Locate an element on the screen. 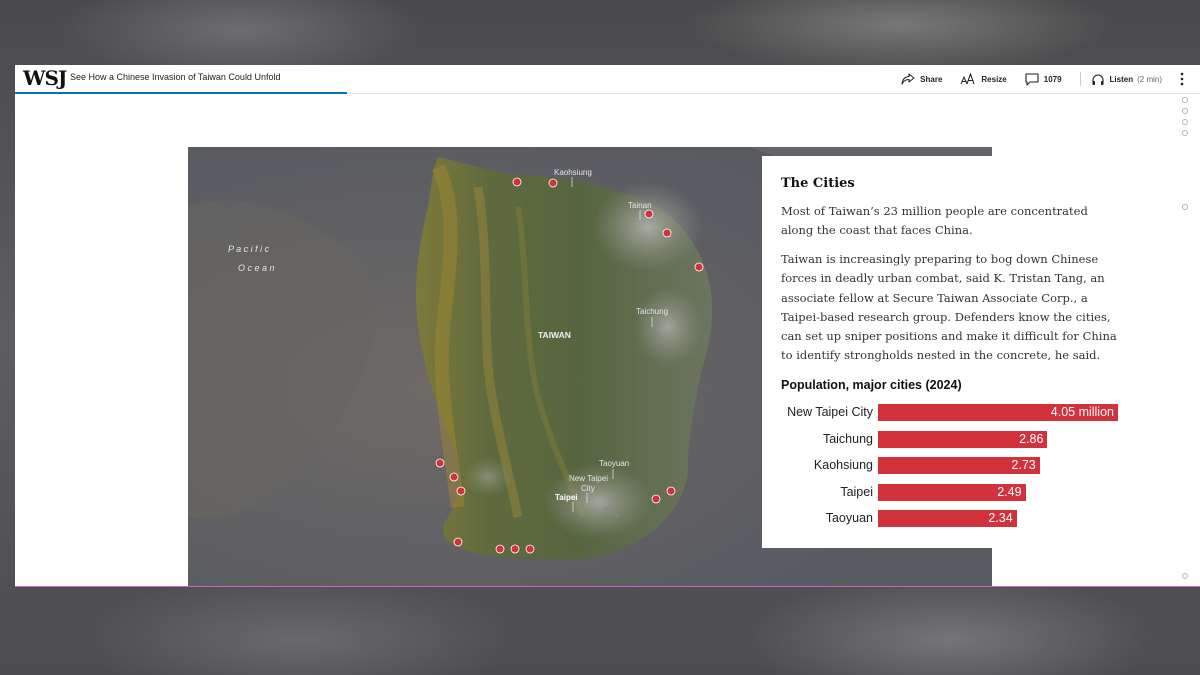 The height and width of the screenshot is (675, 1200). bar-category-label: New Taipei City is located at coordinates (830, 412).